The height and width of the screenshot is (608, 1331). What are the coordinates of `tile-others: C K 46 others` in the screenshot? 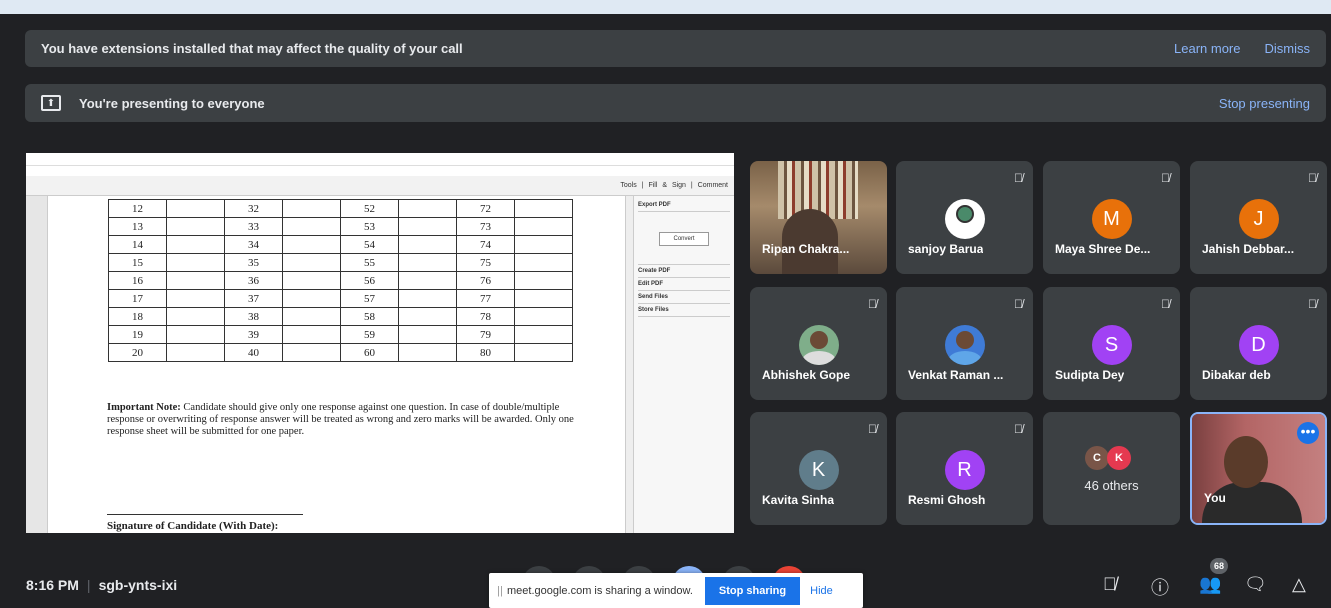 It's located at (1111, 468).